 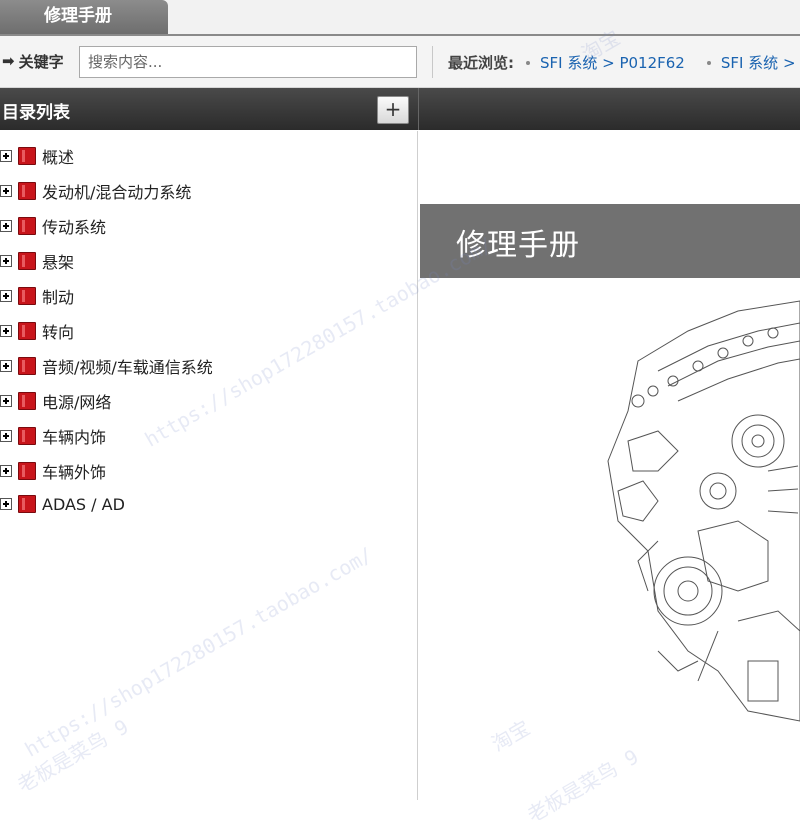 What do you see at coordinates (84, 17) in the screenshot?
I see `tab-repair-manual: 修理手册` at bounding box center [84, 17].